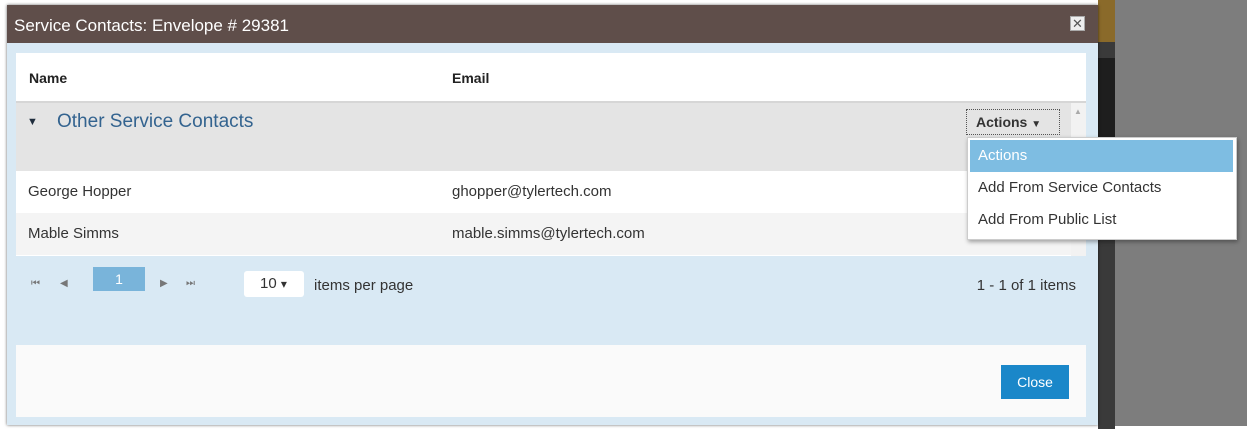 The image size is (1247, 429). I want to click on actions-dropdown-button: Actions ▼, so click(1013, 122).